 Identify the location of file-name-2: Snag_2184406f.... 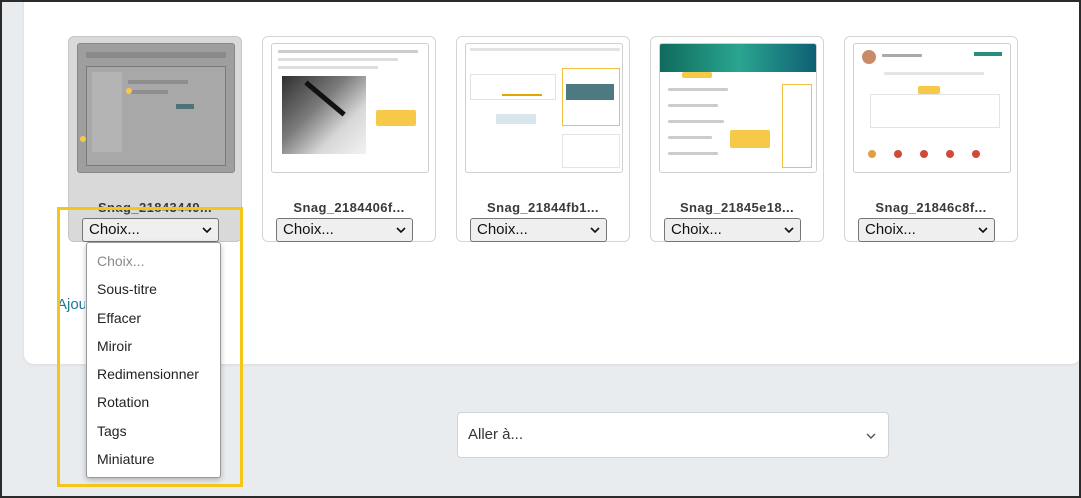
(349, 207).